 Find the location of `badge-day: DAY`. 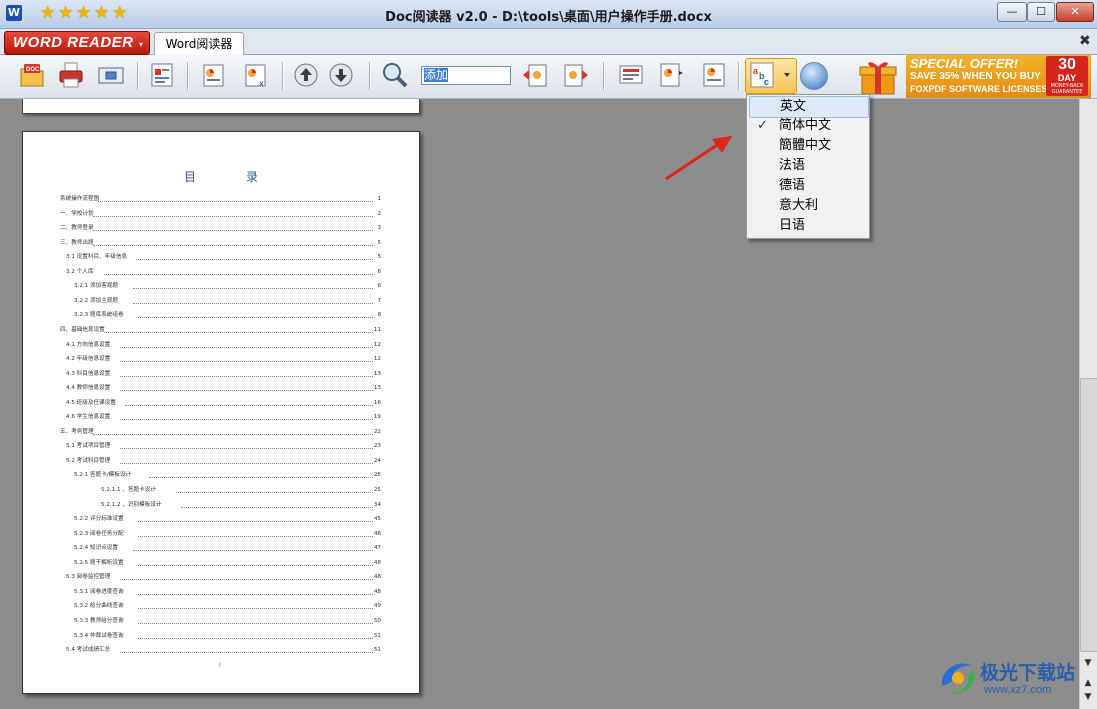

badge-day: DAY is located at coordinates (1067, 78).